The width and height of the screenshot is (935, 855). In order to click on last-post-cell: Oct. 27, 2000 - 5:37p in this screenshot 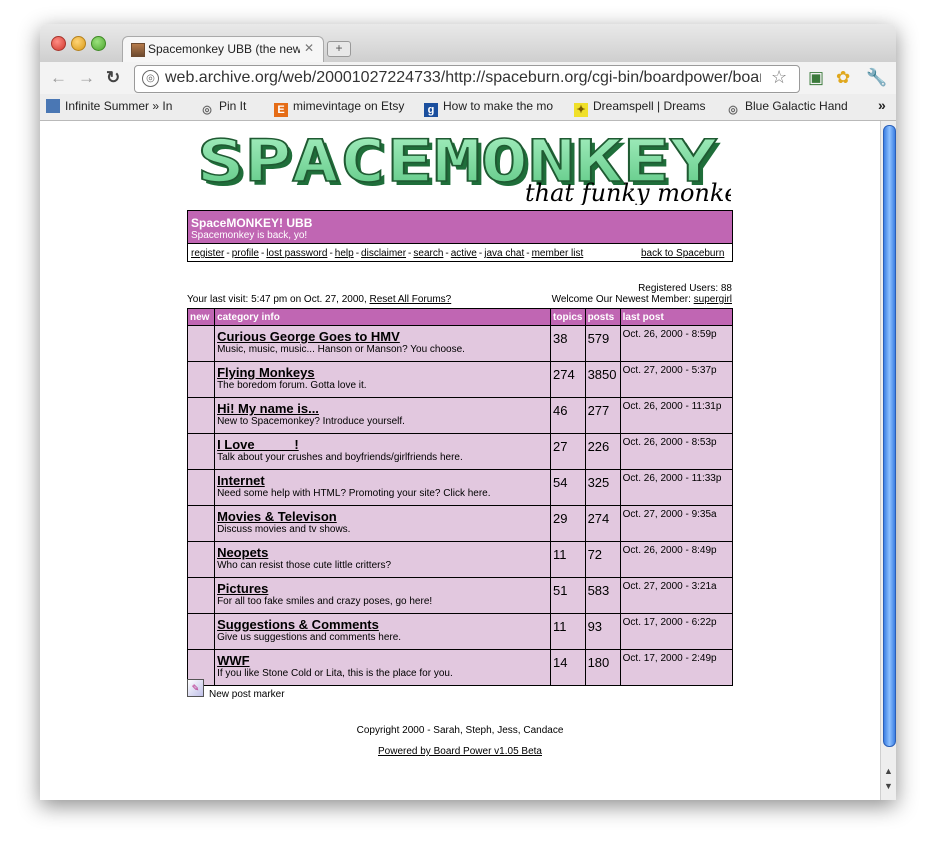, I will do `click(676, 379)`.